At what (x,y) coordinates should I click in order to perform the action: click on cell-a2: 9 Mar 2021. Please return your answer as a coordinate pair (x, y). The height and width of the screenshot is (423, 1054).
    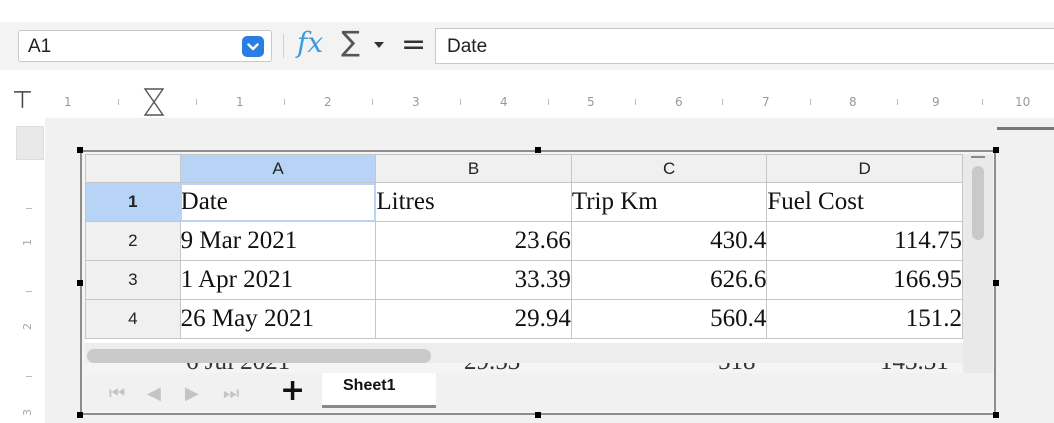
    Looking at the image, I should click on (278, 241).